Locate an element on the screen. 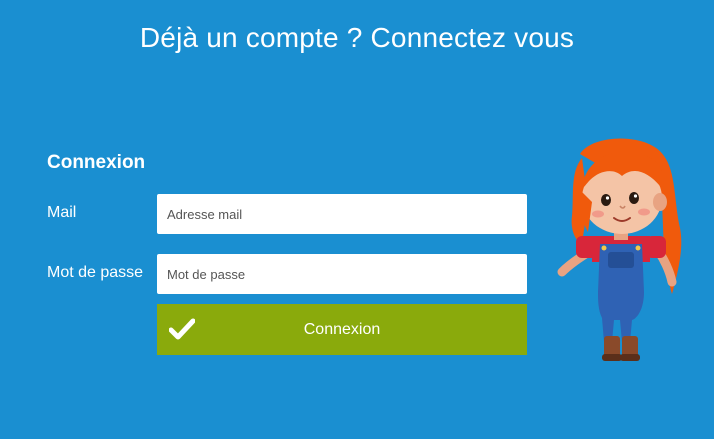 The height and width of the screenshot is (439, 714). password-label: Mot de passe is located at coordinates (95, 272).